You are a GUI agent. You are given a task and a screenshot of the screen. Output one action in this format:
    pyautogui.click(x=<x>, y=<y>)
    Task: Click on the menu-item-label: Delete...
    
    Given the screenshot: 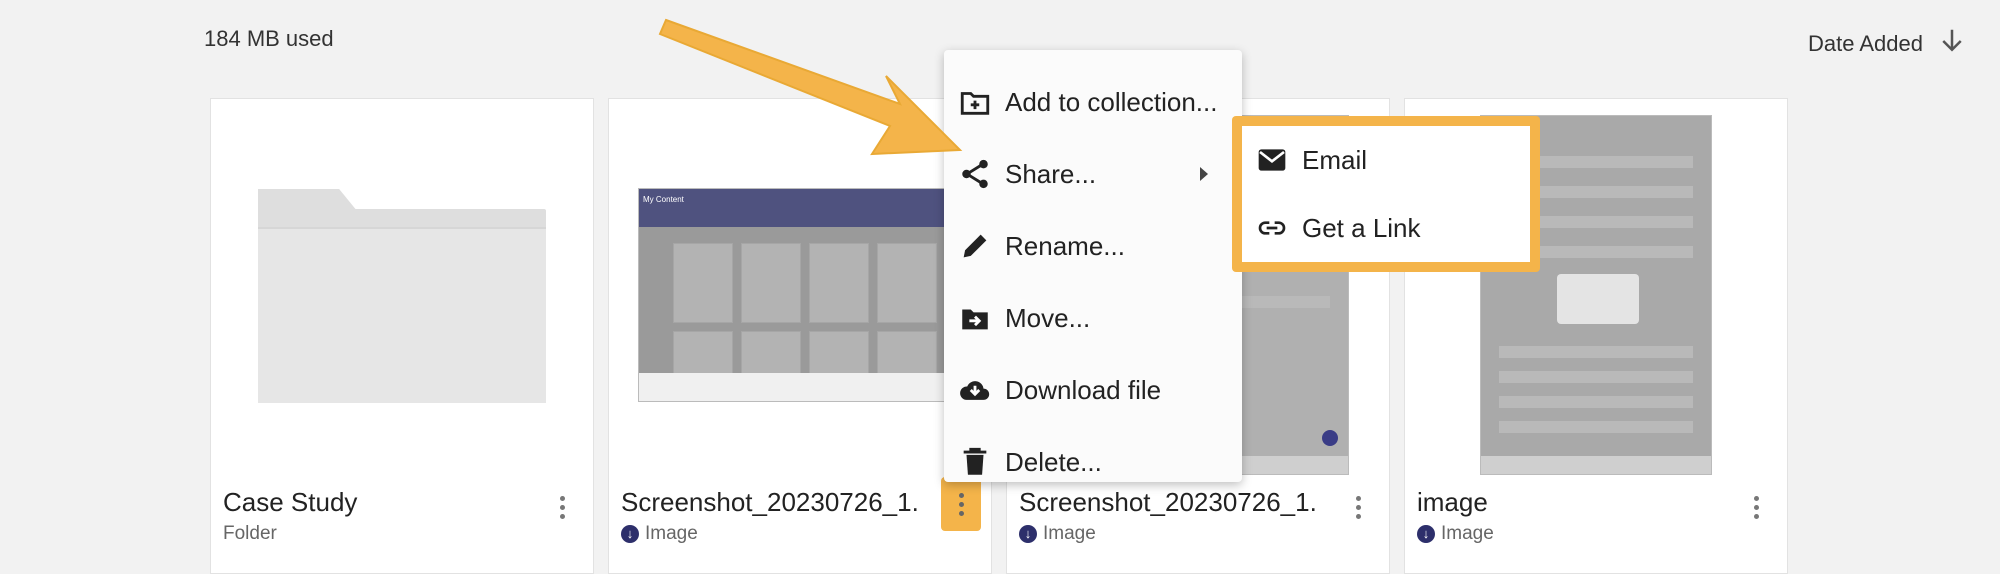 What is the action you would take?
    pyautogui.click(x=1053, y=461)
    